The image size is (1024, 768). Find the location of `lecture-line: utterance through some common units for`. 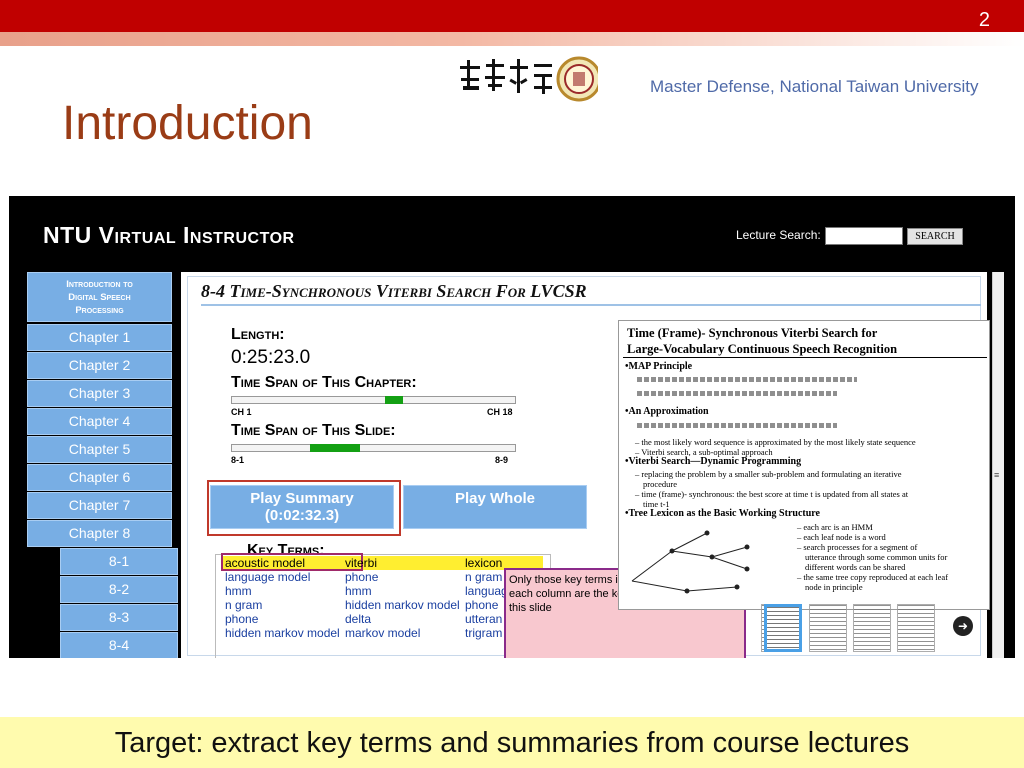

lecture-line: utterance through some common units for is located at coordinates (876, 557).